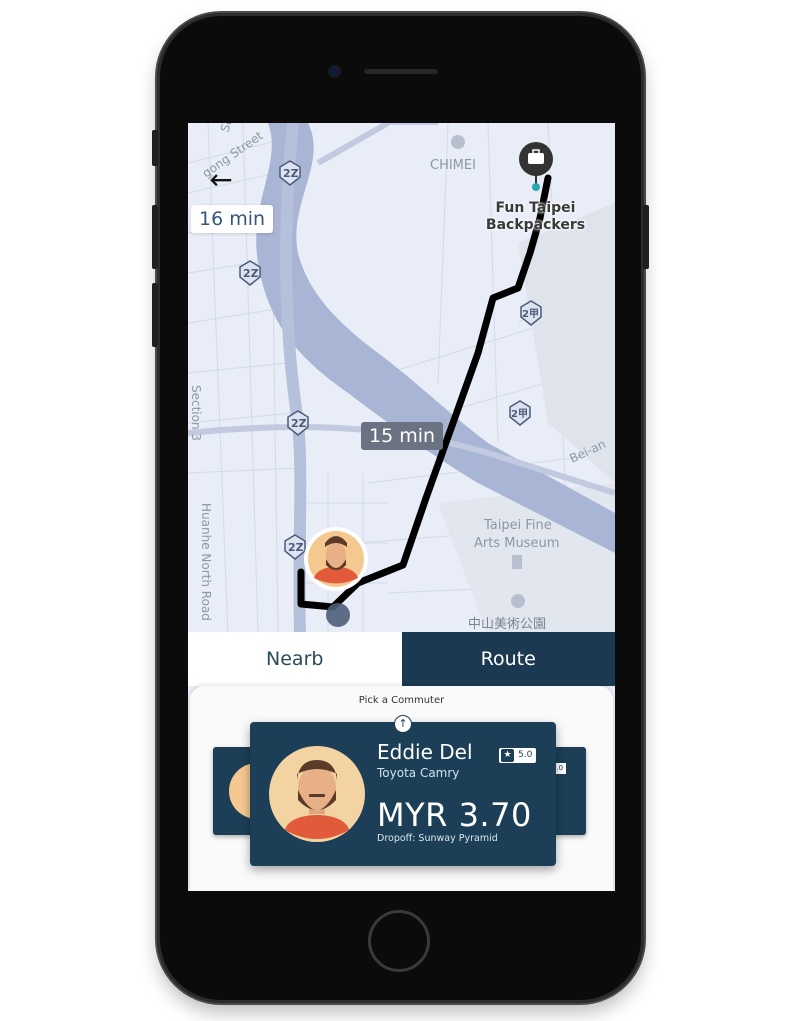 The image size is (800, 1021). What do you see at coordinates (507, 755) in the screenshot?
I see `star-icon: ★` at bounding box center [507, 755].